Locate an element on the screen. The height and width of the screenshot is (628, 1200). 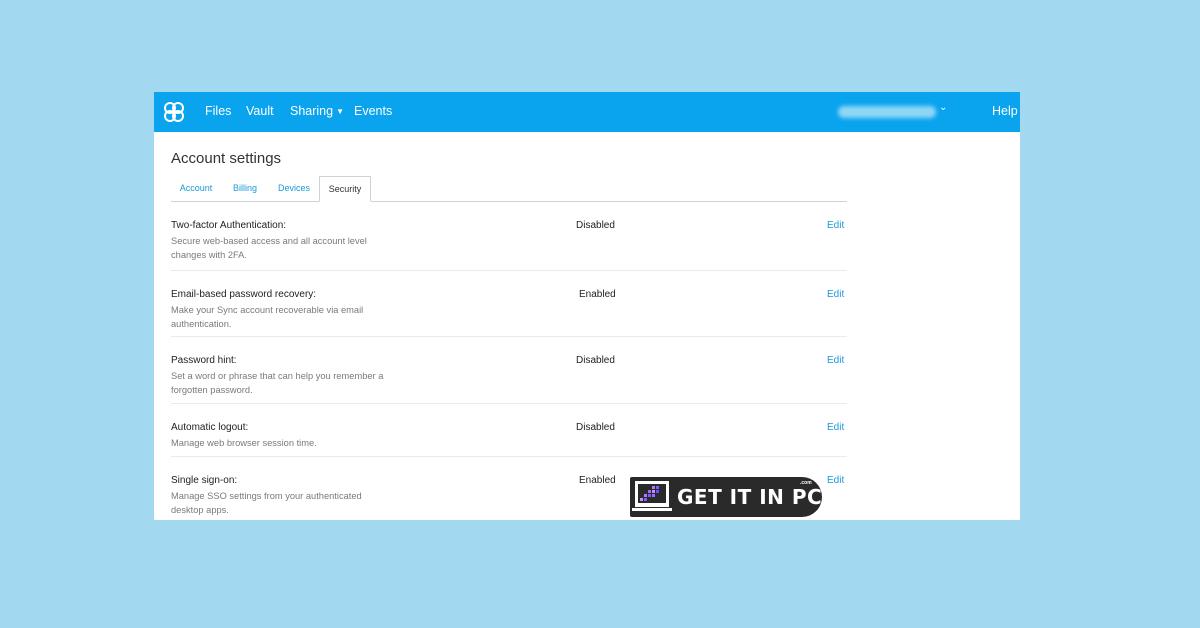
tab-account: Account is located at coordinates (196, 188).